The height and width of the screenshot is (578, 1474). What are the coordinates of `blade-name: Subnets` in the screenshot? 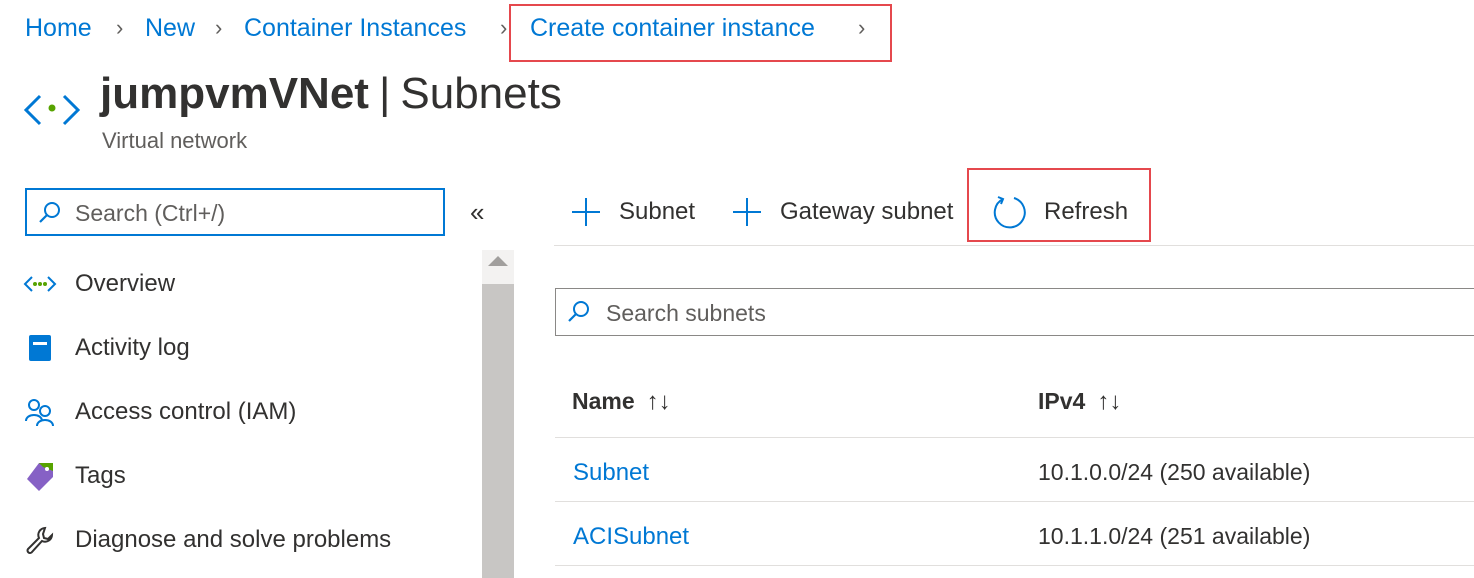 It's located at (481, 93).